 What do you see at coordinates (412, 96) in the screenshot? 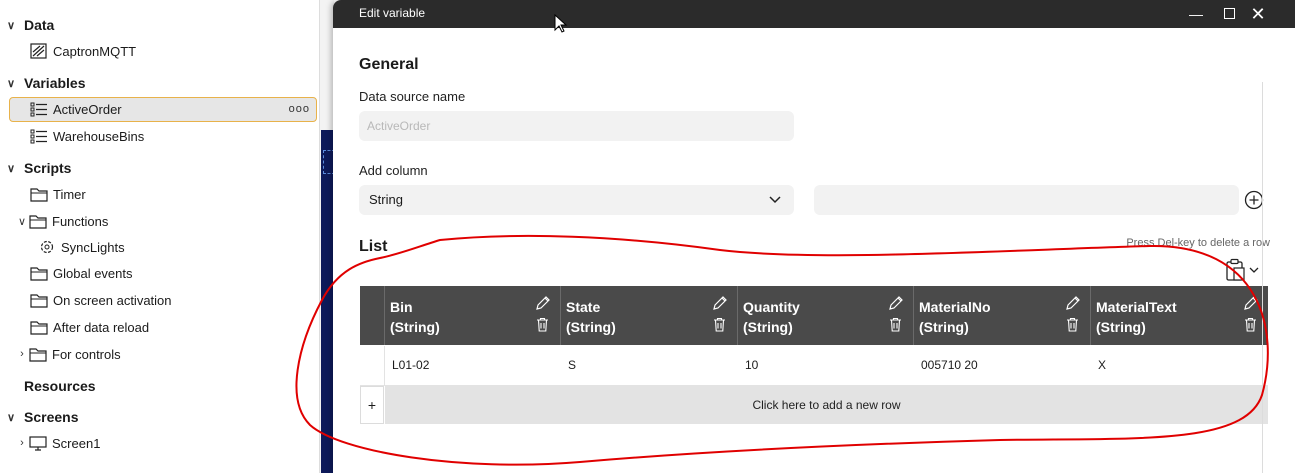
I see `data-source-label: Data source name` at bounding box center [412, 96].